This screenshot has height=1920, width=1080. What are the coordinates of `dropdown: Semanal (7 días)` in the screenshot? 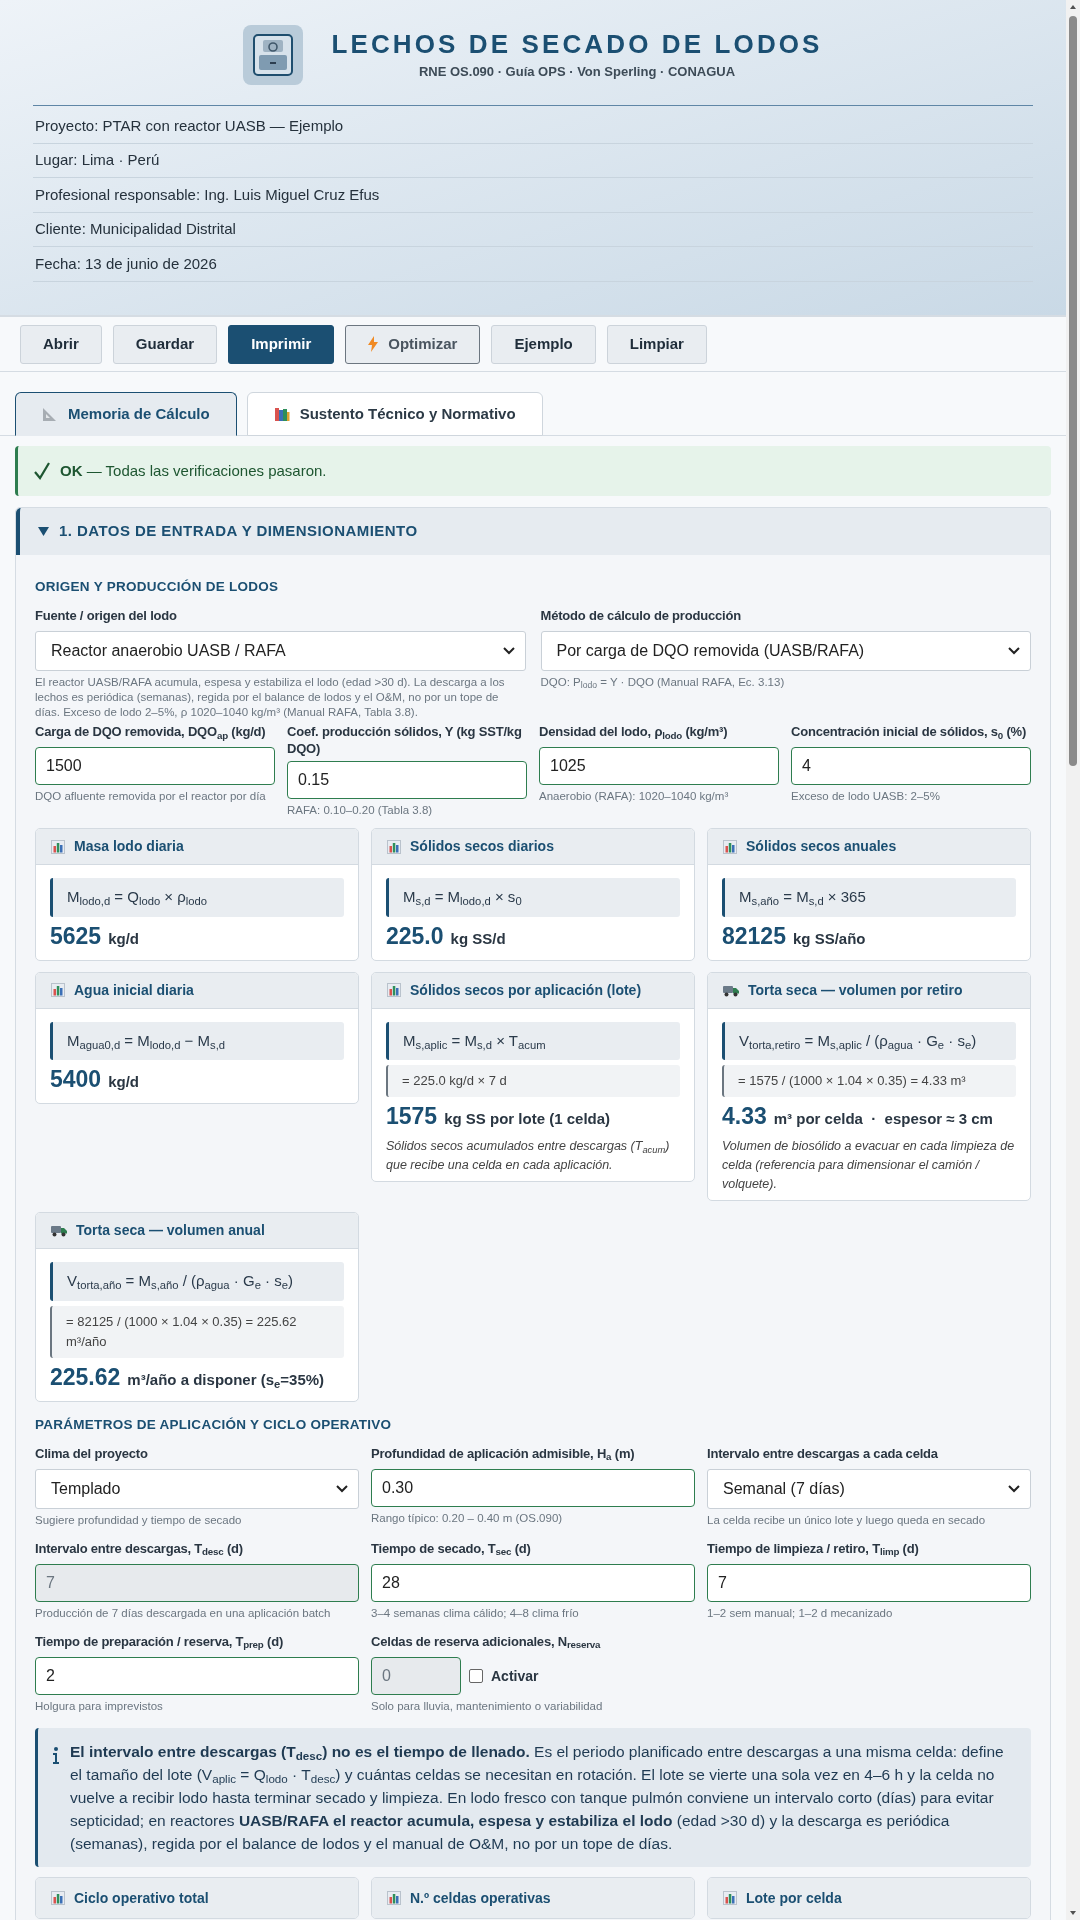 It's located at (869, 1489).